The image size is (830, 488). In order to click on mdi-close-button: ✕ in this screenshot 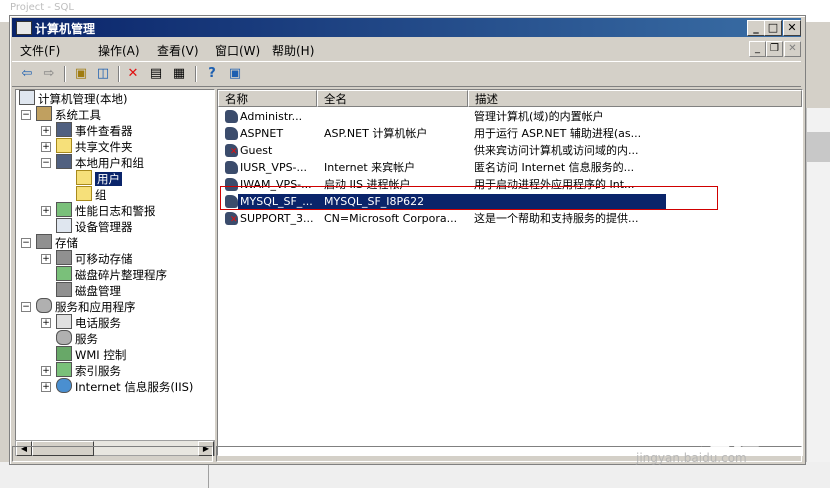, I will do `click(792, 49)`.